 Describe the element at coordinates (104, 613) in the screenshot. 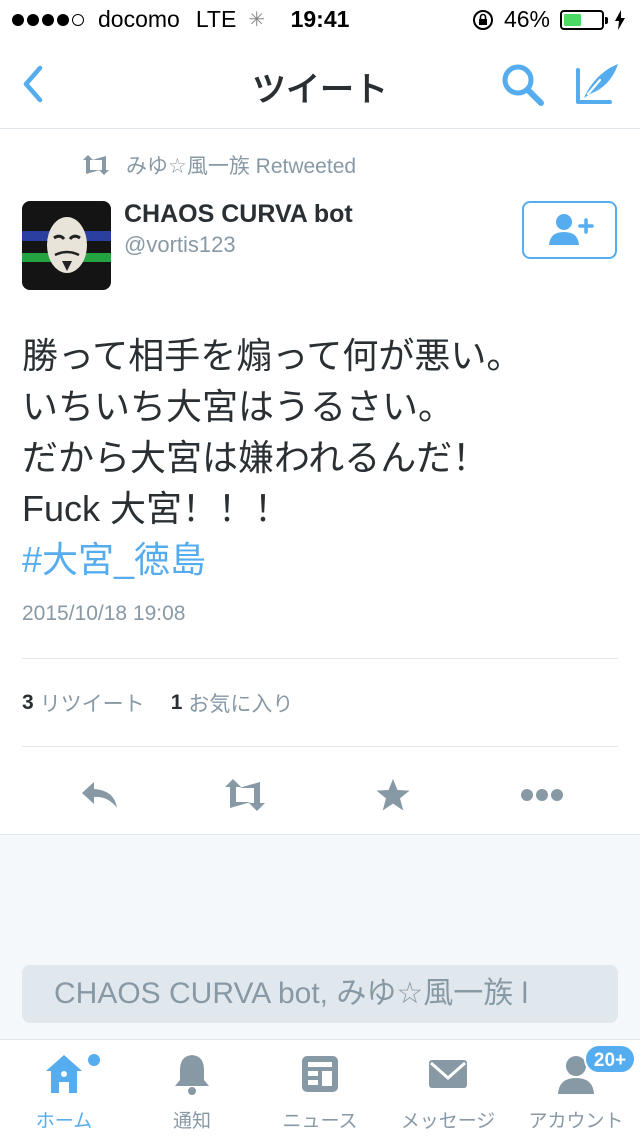

I see `tweet-timestamp: 2015/10/18 19:08` at that location.